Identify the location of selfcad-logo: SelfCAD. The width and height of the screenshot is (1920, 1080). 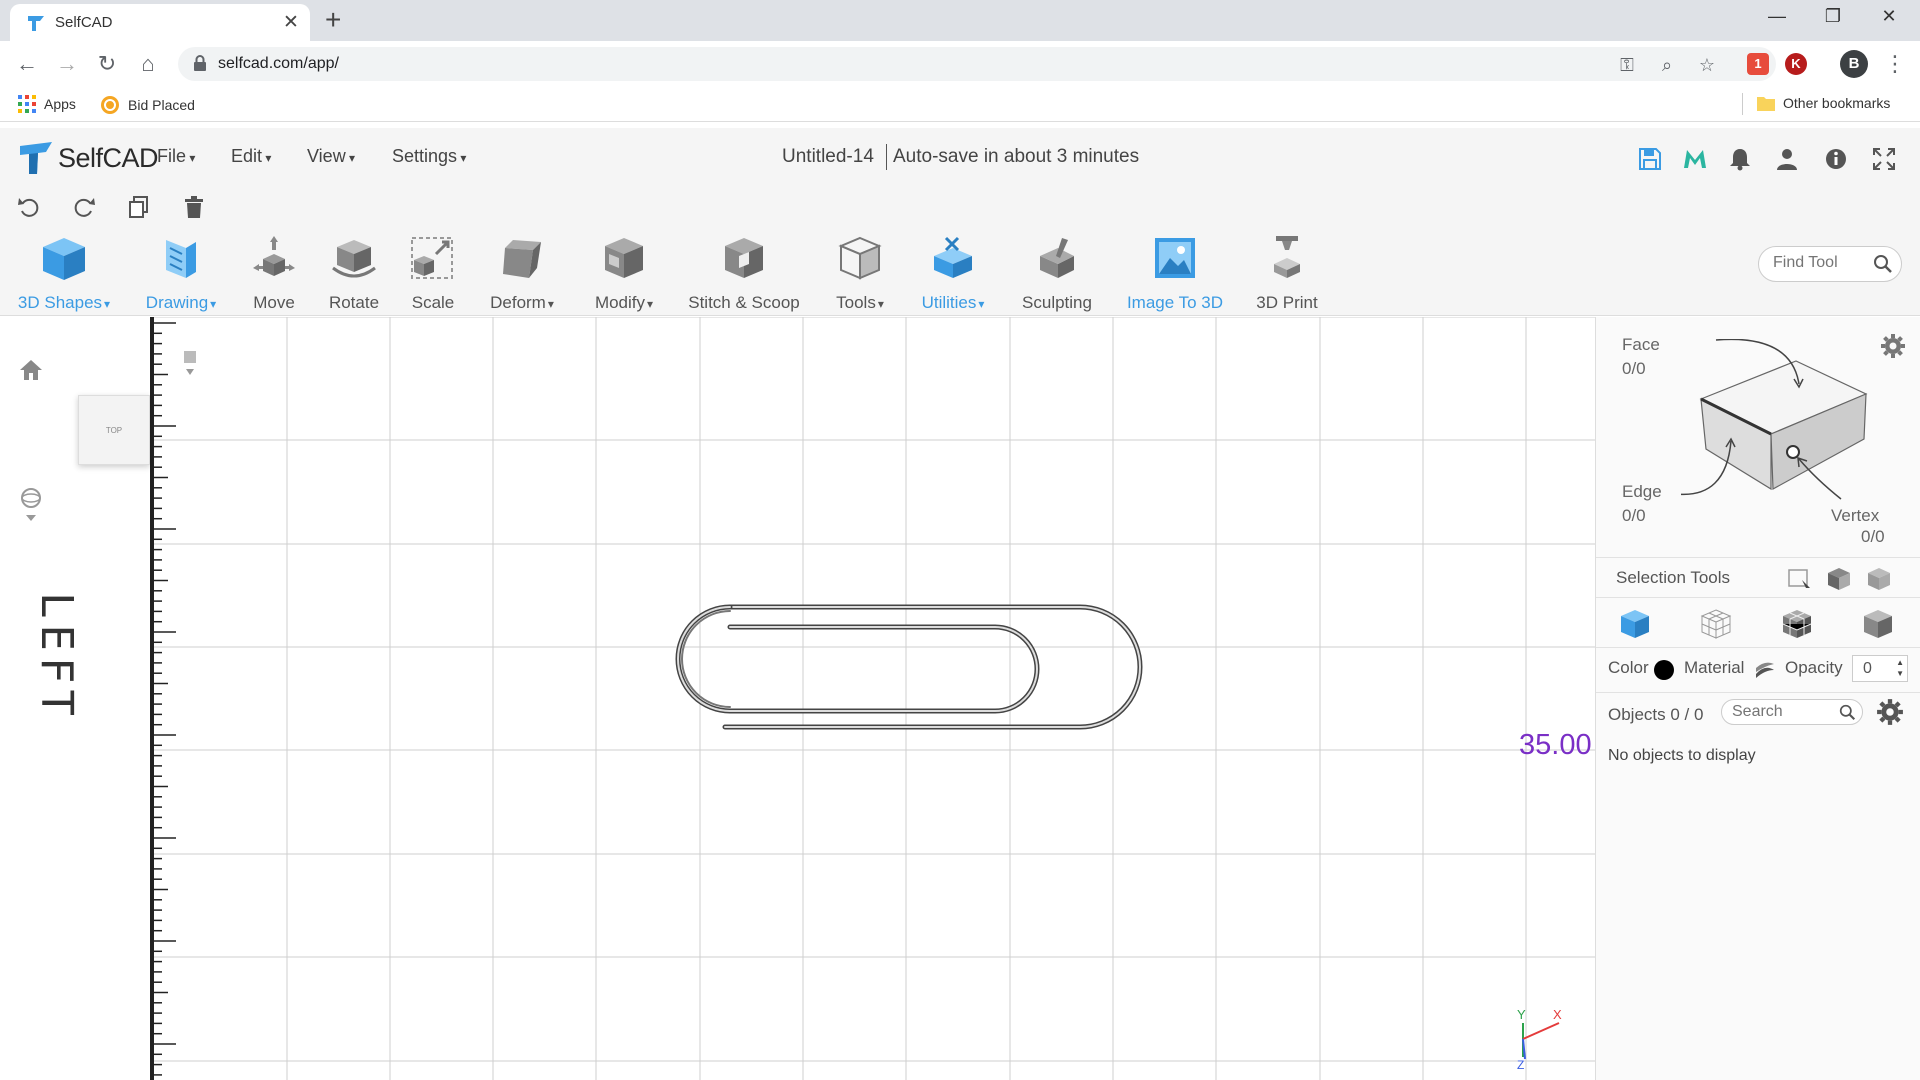
(88, 158).